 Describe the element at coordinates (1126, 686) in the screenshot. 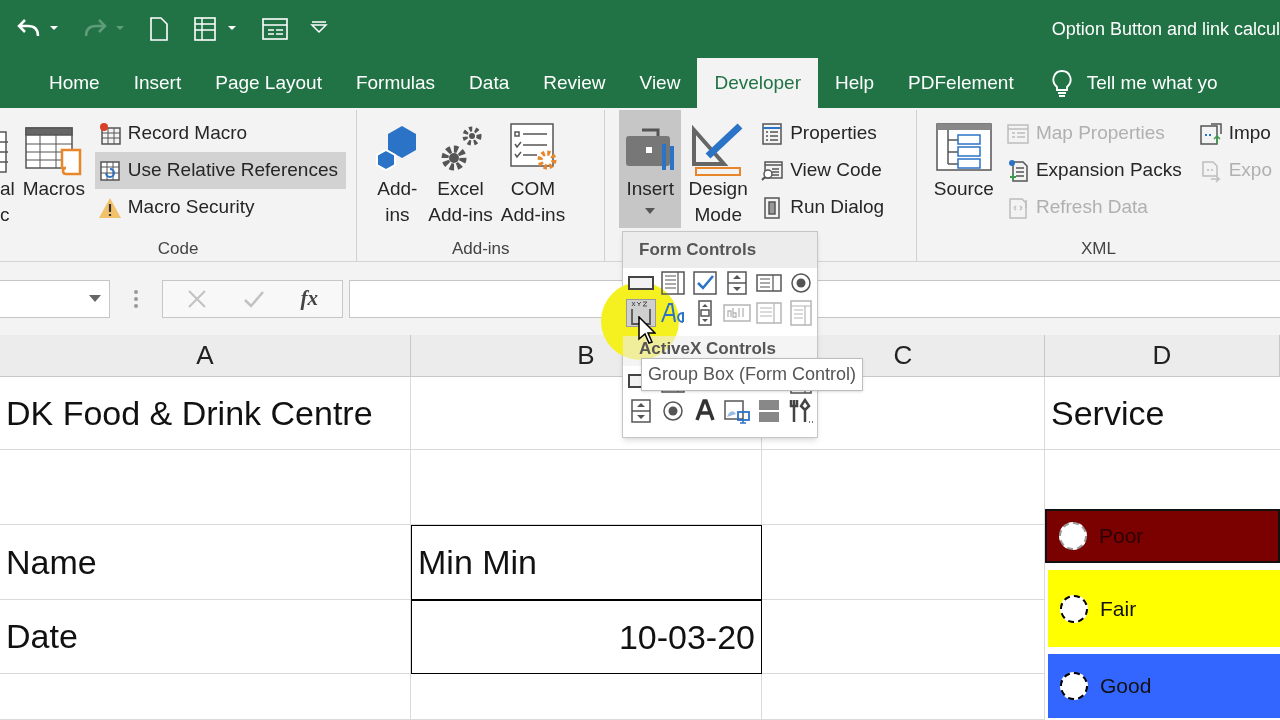

I see `option-label: Good` at that location.